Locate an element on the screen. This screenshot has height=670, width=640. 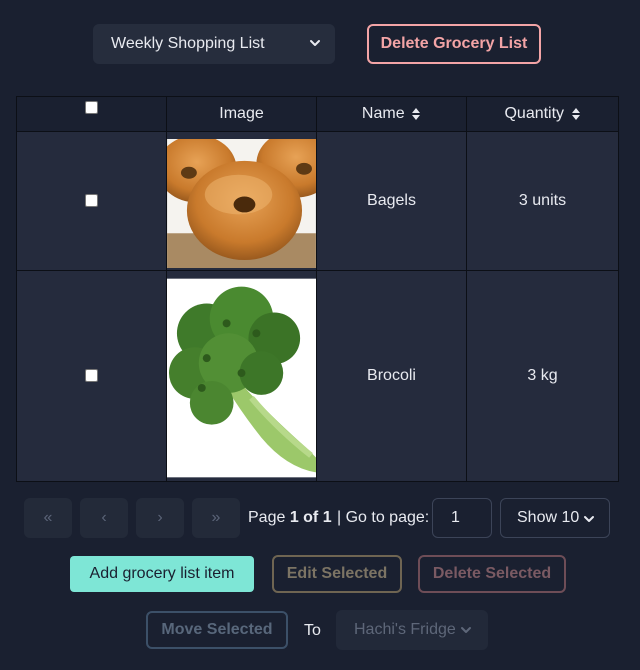
grocery-list-select-value: Weekly Shopping List is located at coordinates (188, 43).